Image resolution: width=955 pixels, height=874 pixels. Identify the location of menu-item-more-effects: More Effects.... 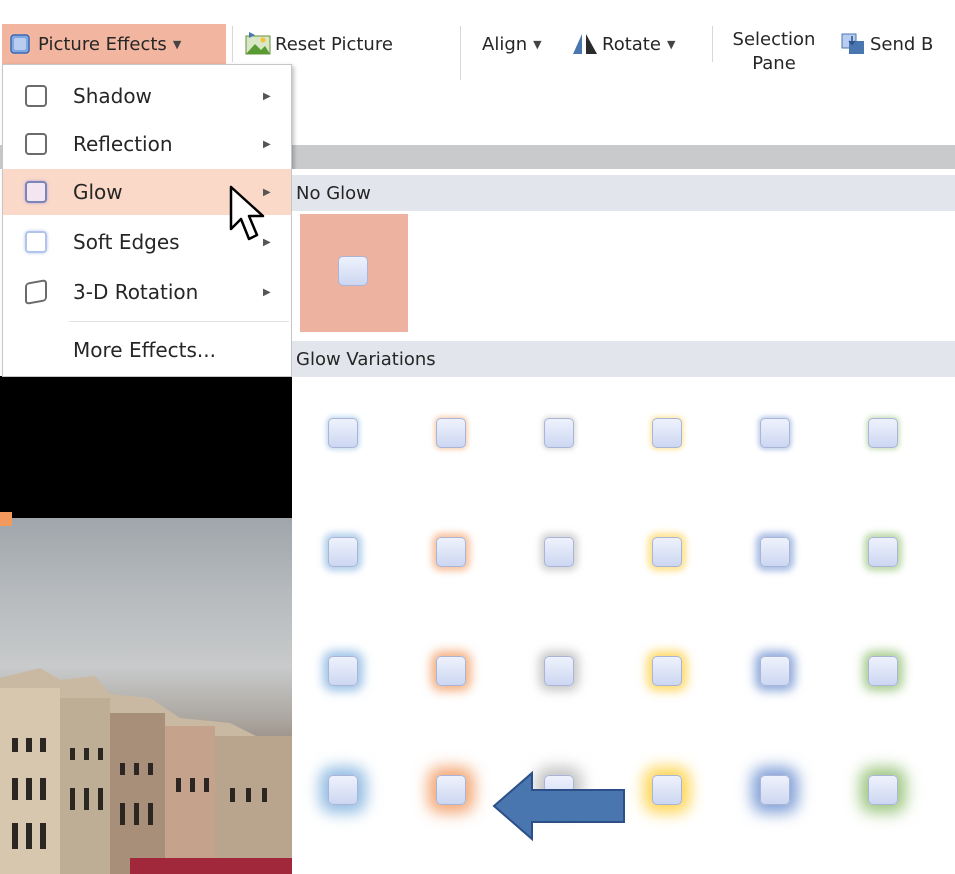
(147, 350).